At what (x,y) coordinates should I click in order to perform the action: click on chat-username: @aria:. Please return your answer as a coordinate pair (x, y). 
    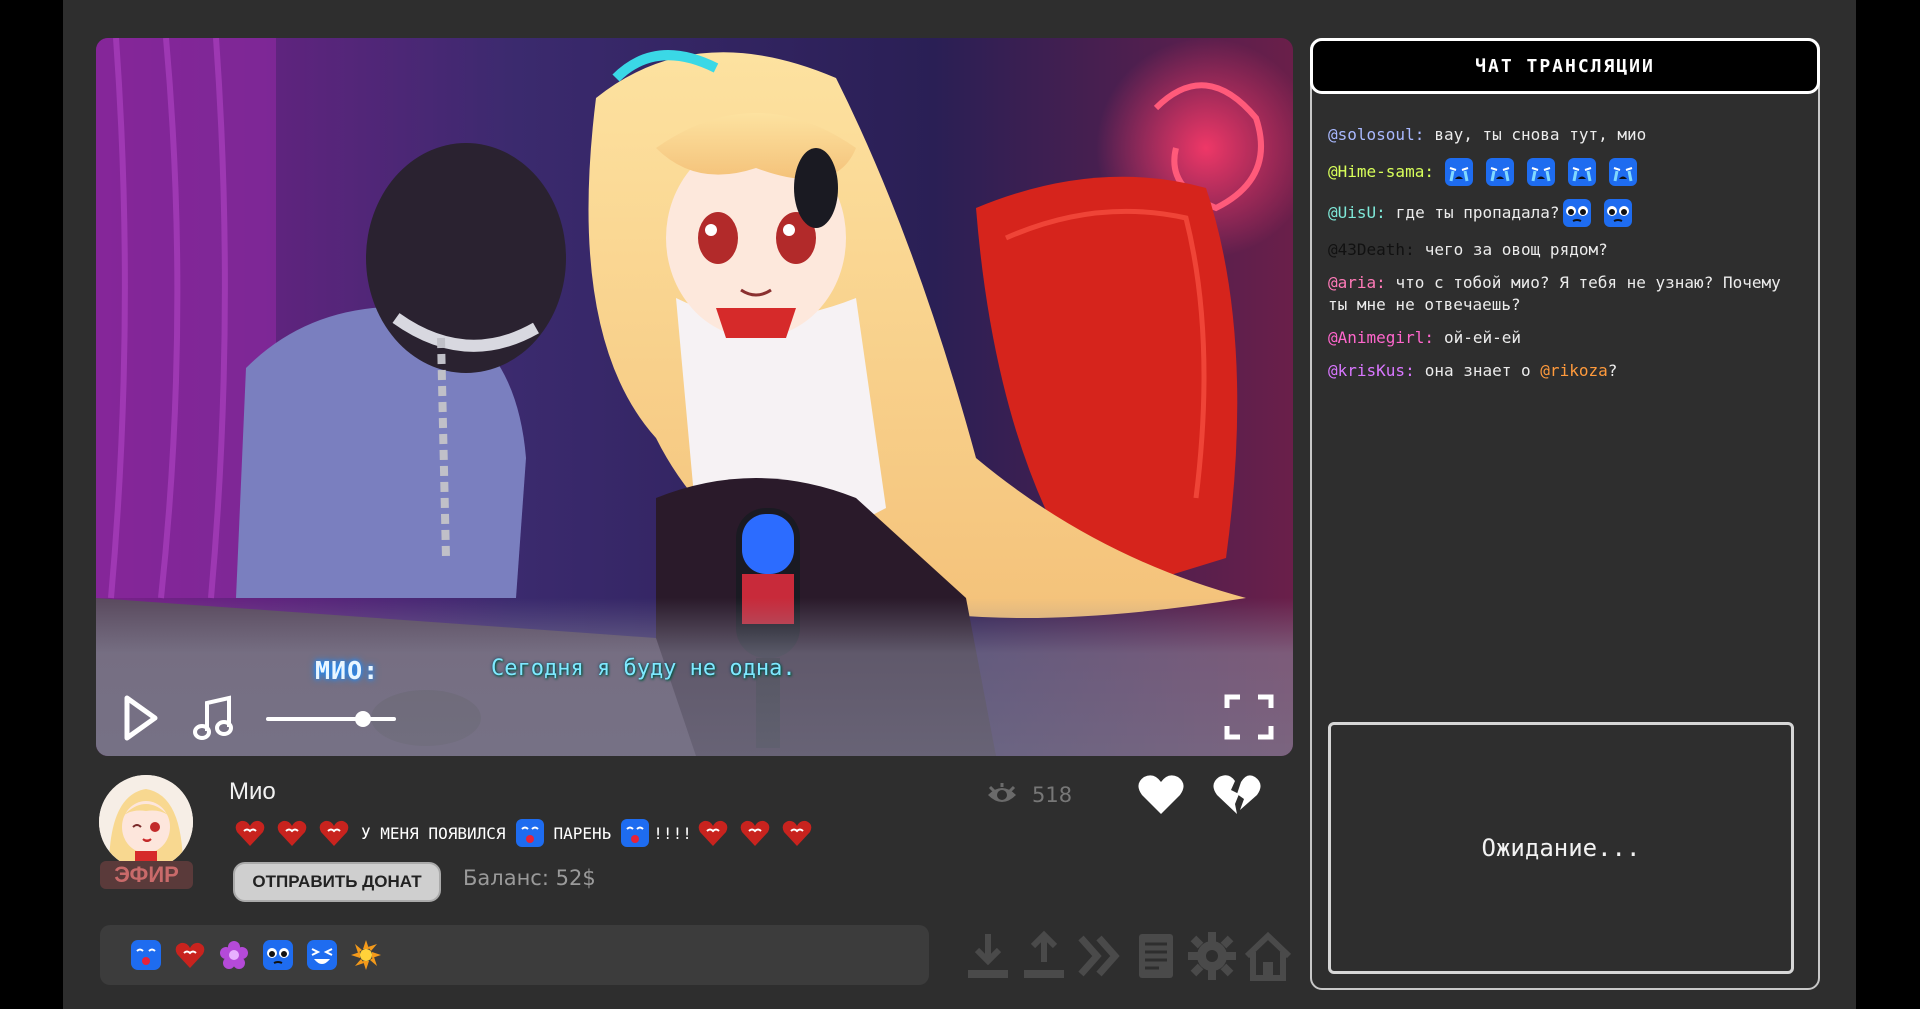
    Looking at the image, I should click on (1357, 282).